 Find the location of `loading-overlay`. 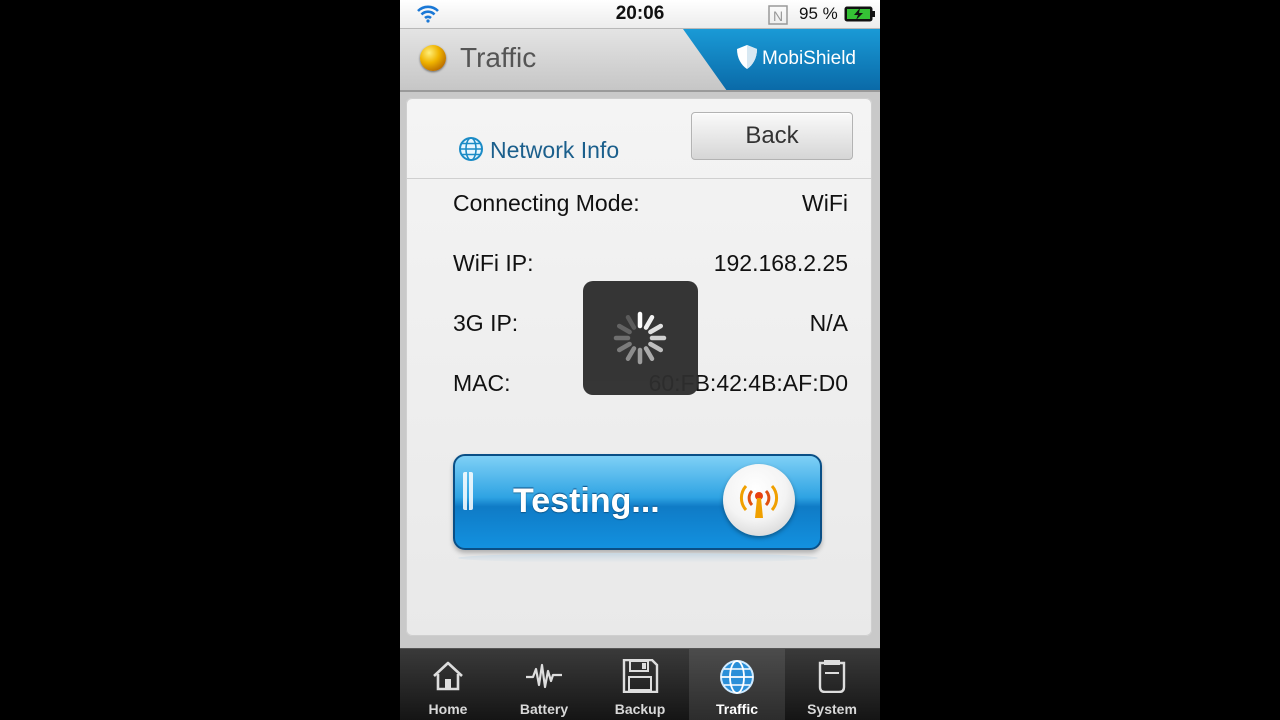

loading-overlay is located at coordinates (640, 338).